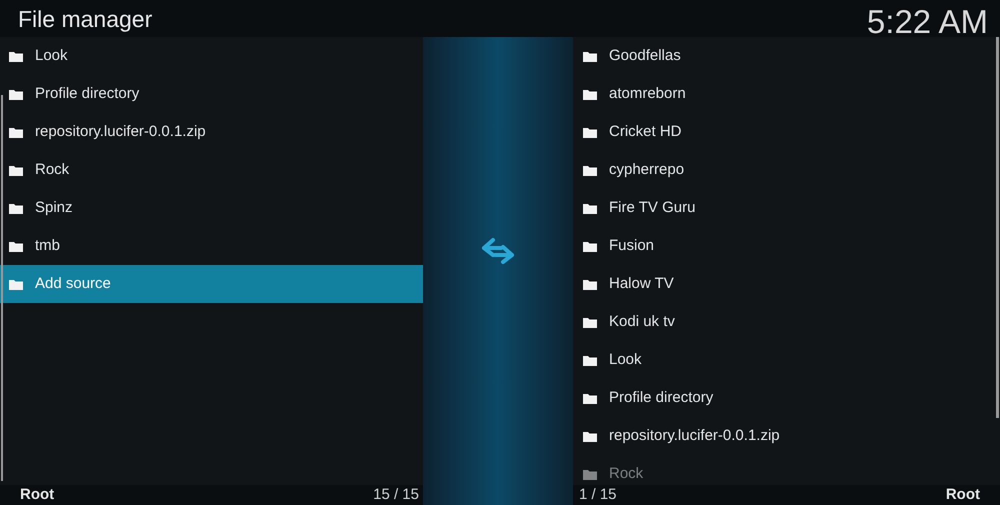 This screenshot has width=1000, height=505. Describe the element at coordinates (211, 208) in the screenshot. I see `folder-item: Spinz` at that location.